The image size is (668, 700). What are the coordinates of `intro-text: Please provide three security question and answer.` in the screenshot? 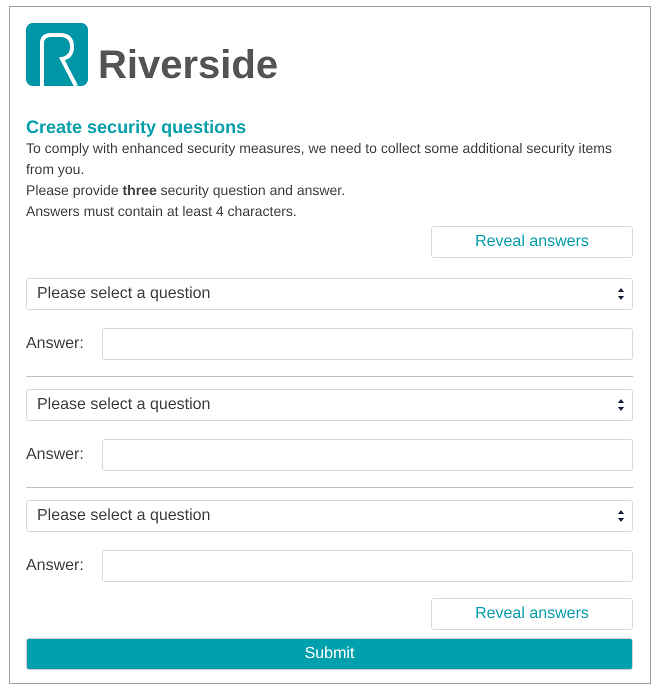 It's located at (186, 190).